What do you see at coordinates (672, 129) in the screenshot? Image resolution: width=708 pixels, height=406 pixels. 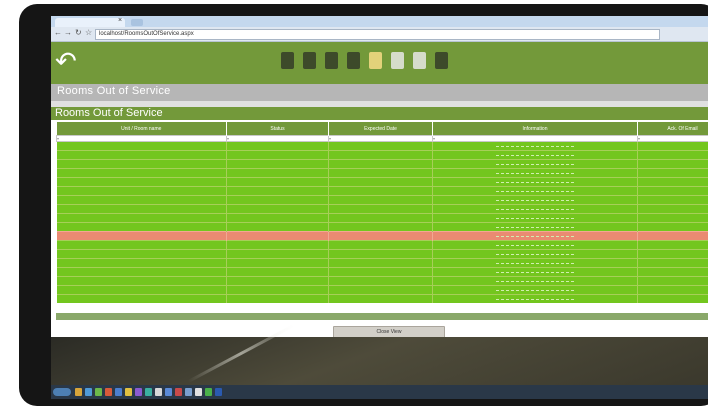 I see `column-header-ack-email: Ack. Of Email` at bounding box center [672, 129].